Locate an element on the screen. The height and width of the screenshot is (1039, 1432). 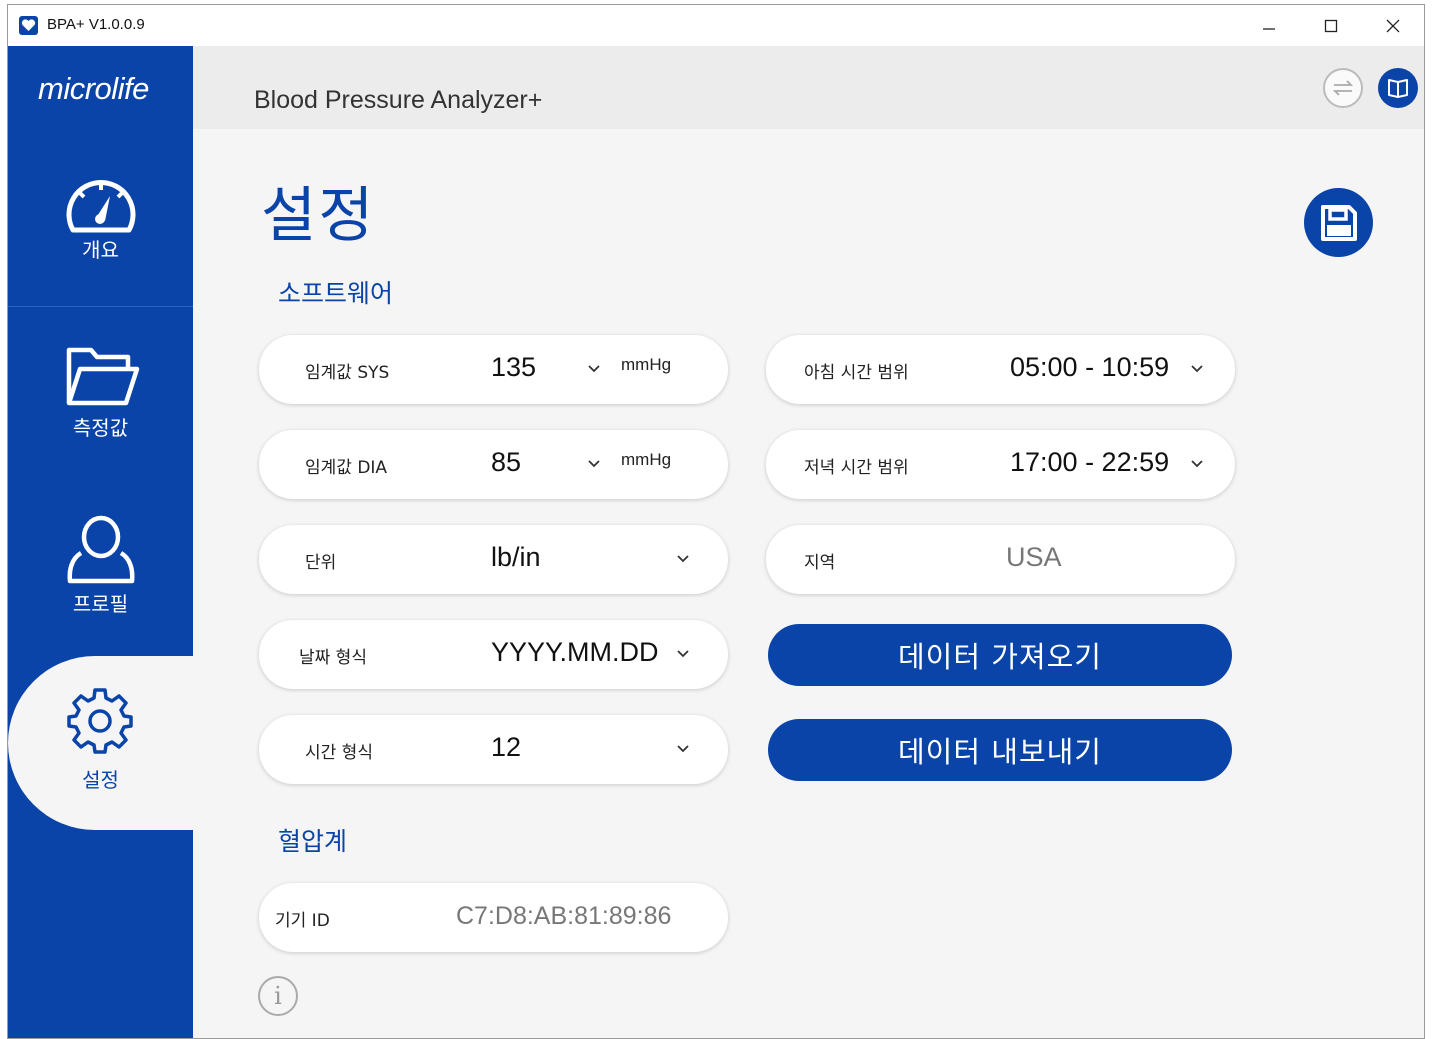
threshold-dia-select: 임계값 DIA 85 mmHg is located at coordinates (493, 464).